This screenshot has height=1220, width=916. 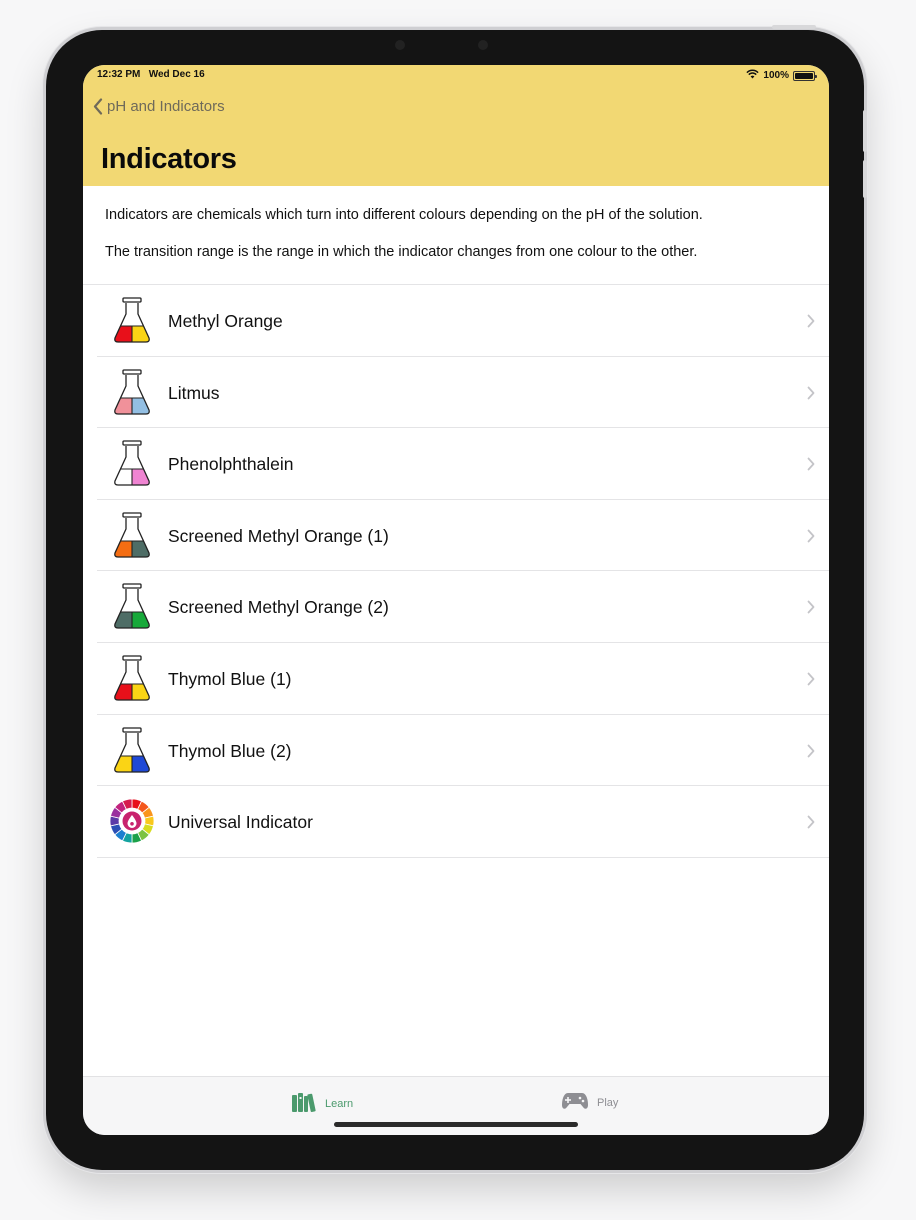 I want to click on volume-up-button, so click(x=865, y=131).